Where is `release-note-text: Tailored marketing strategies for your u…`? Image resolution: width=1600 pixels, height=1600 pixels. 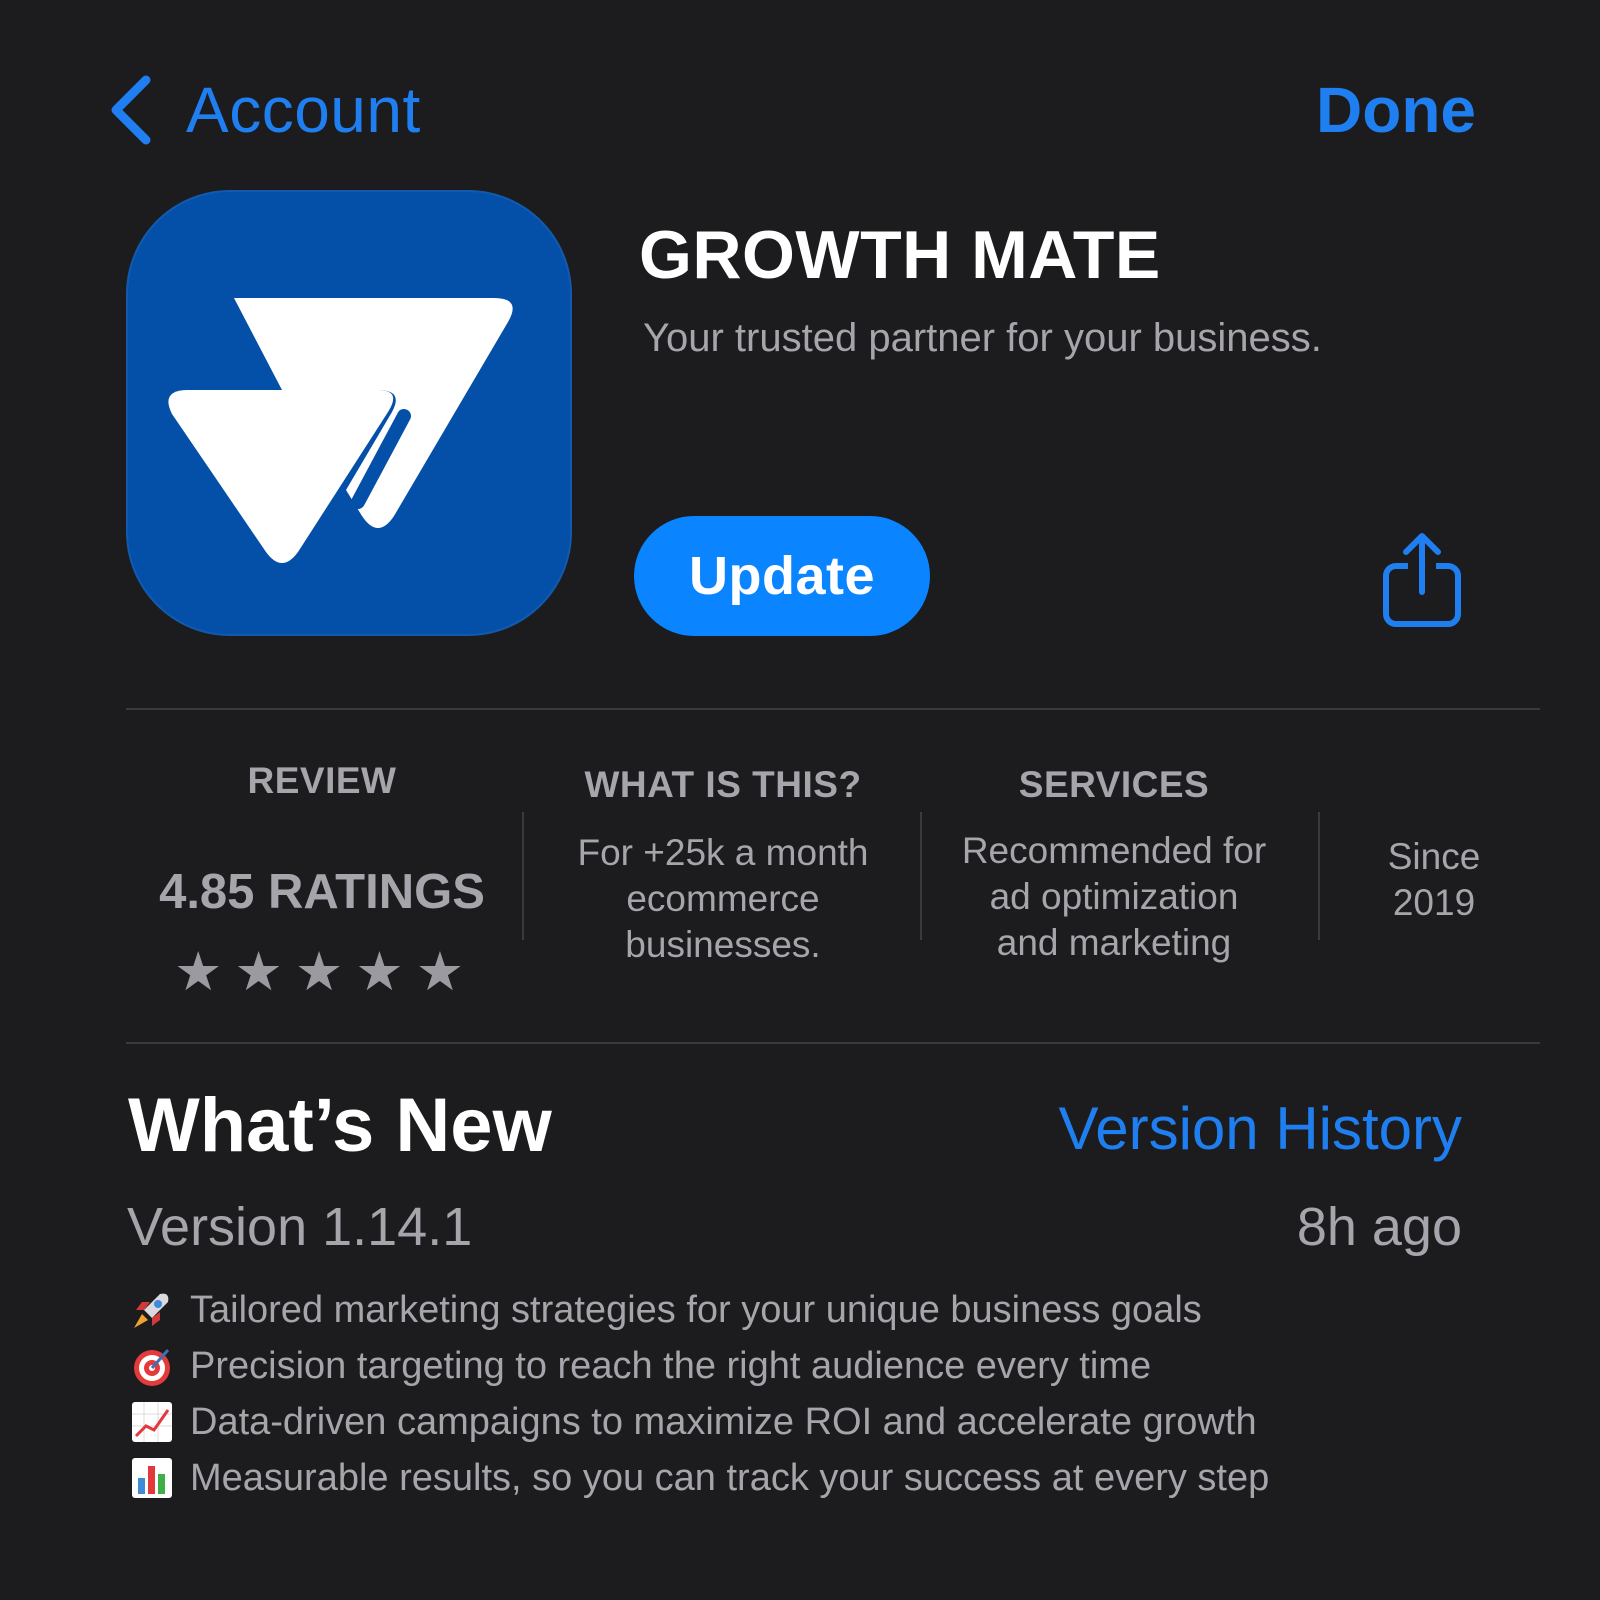
release-note-text: Tailored marketing strategies for your u… is located at coordinates (696, 1310).